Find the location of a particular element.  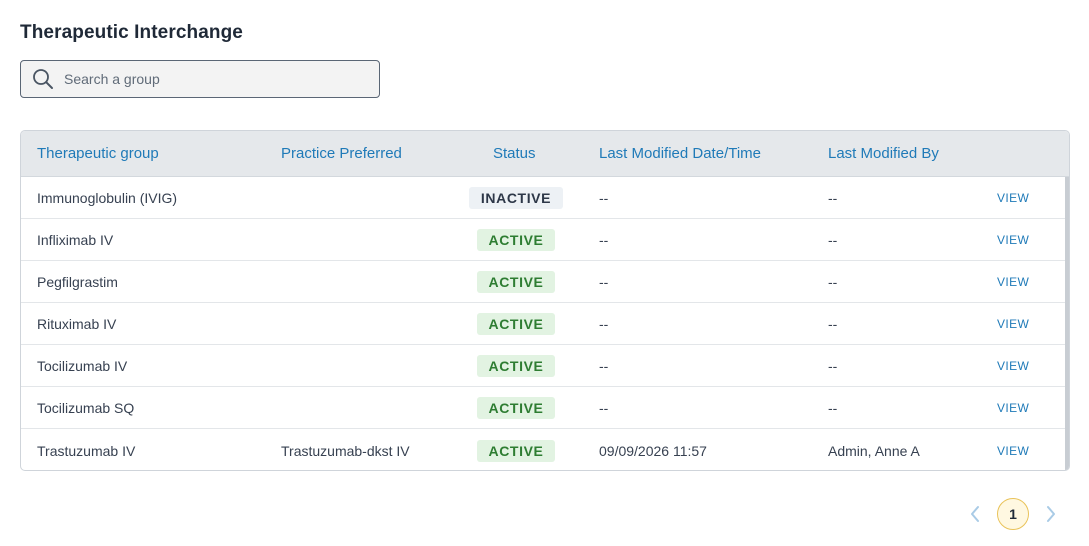

pagination: 1 is located at coordinates (1013, 514).